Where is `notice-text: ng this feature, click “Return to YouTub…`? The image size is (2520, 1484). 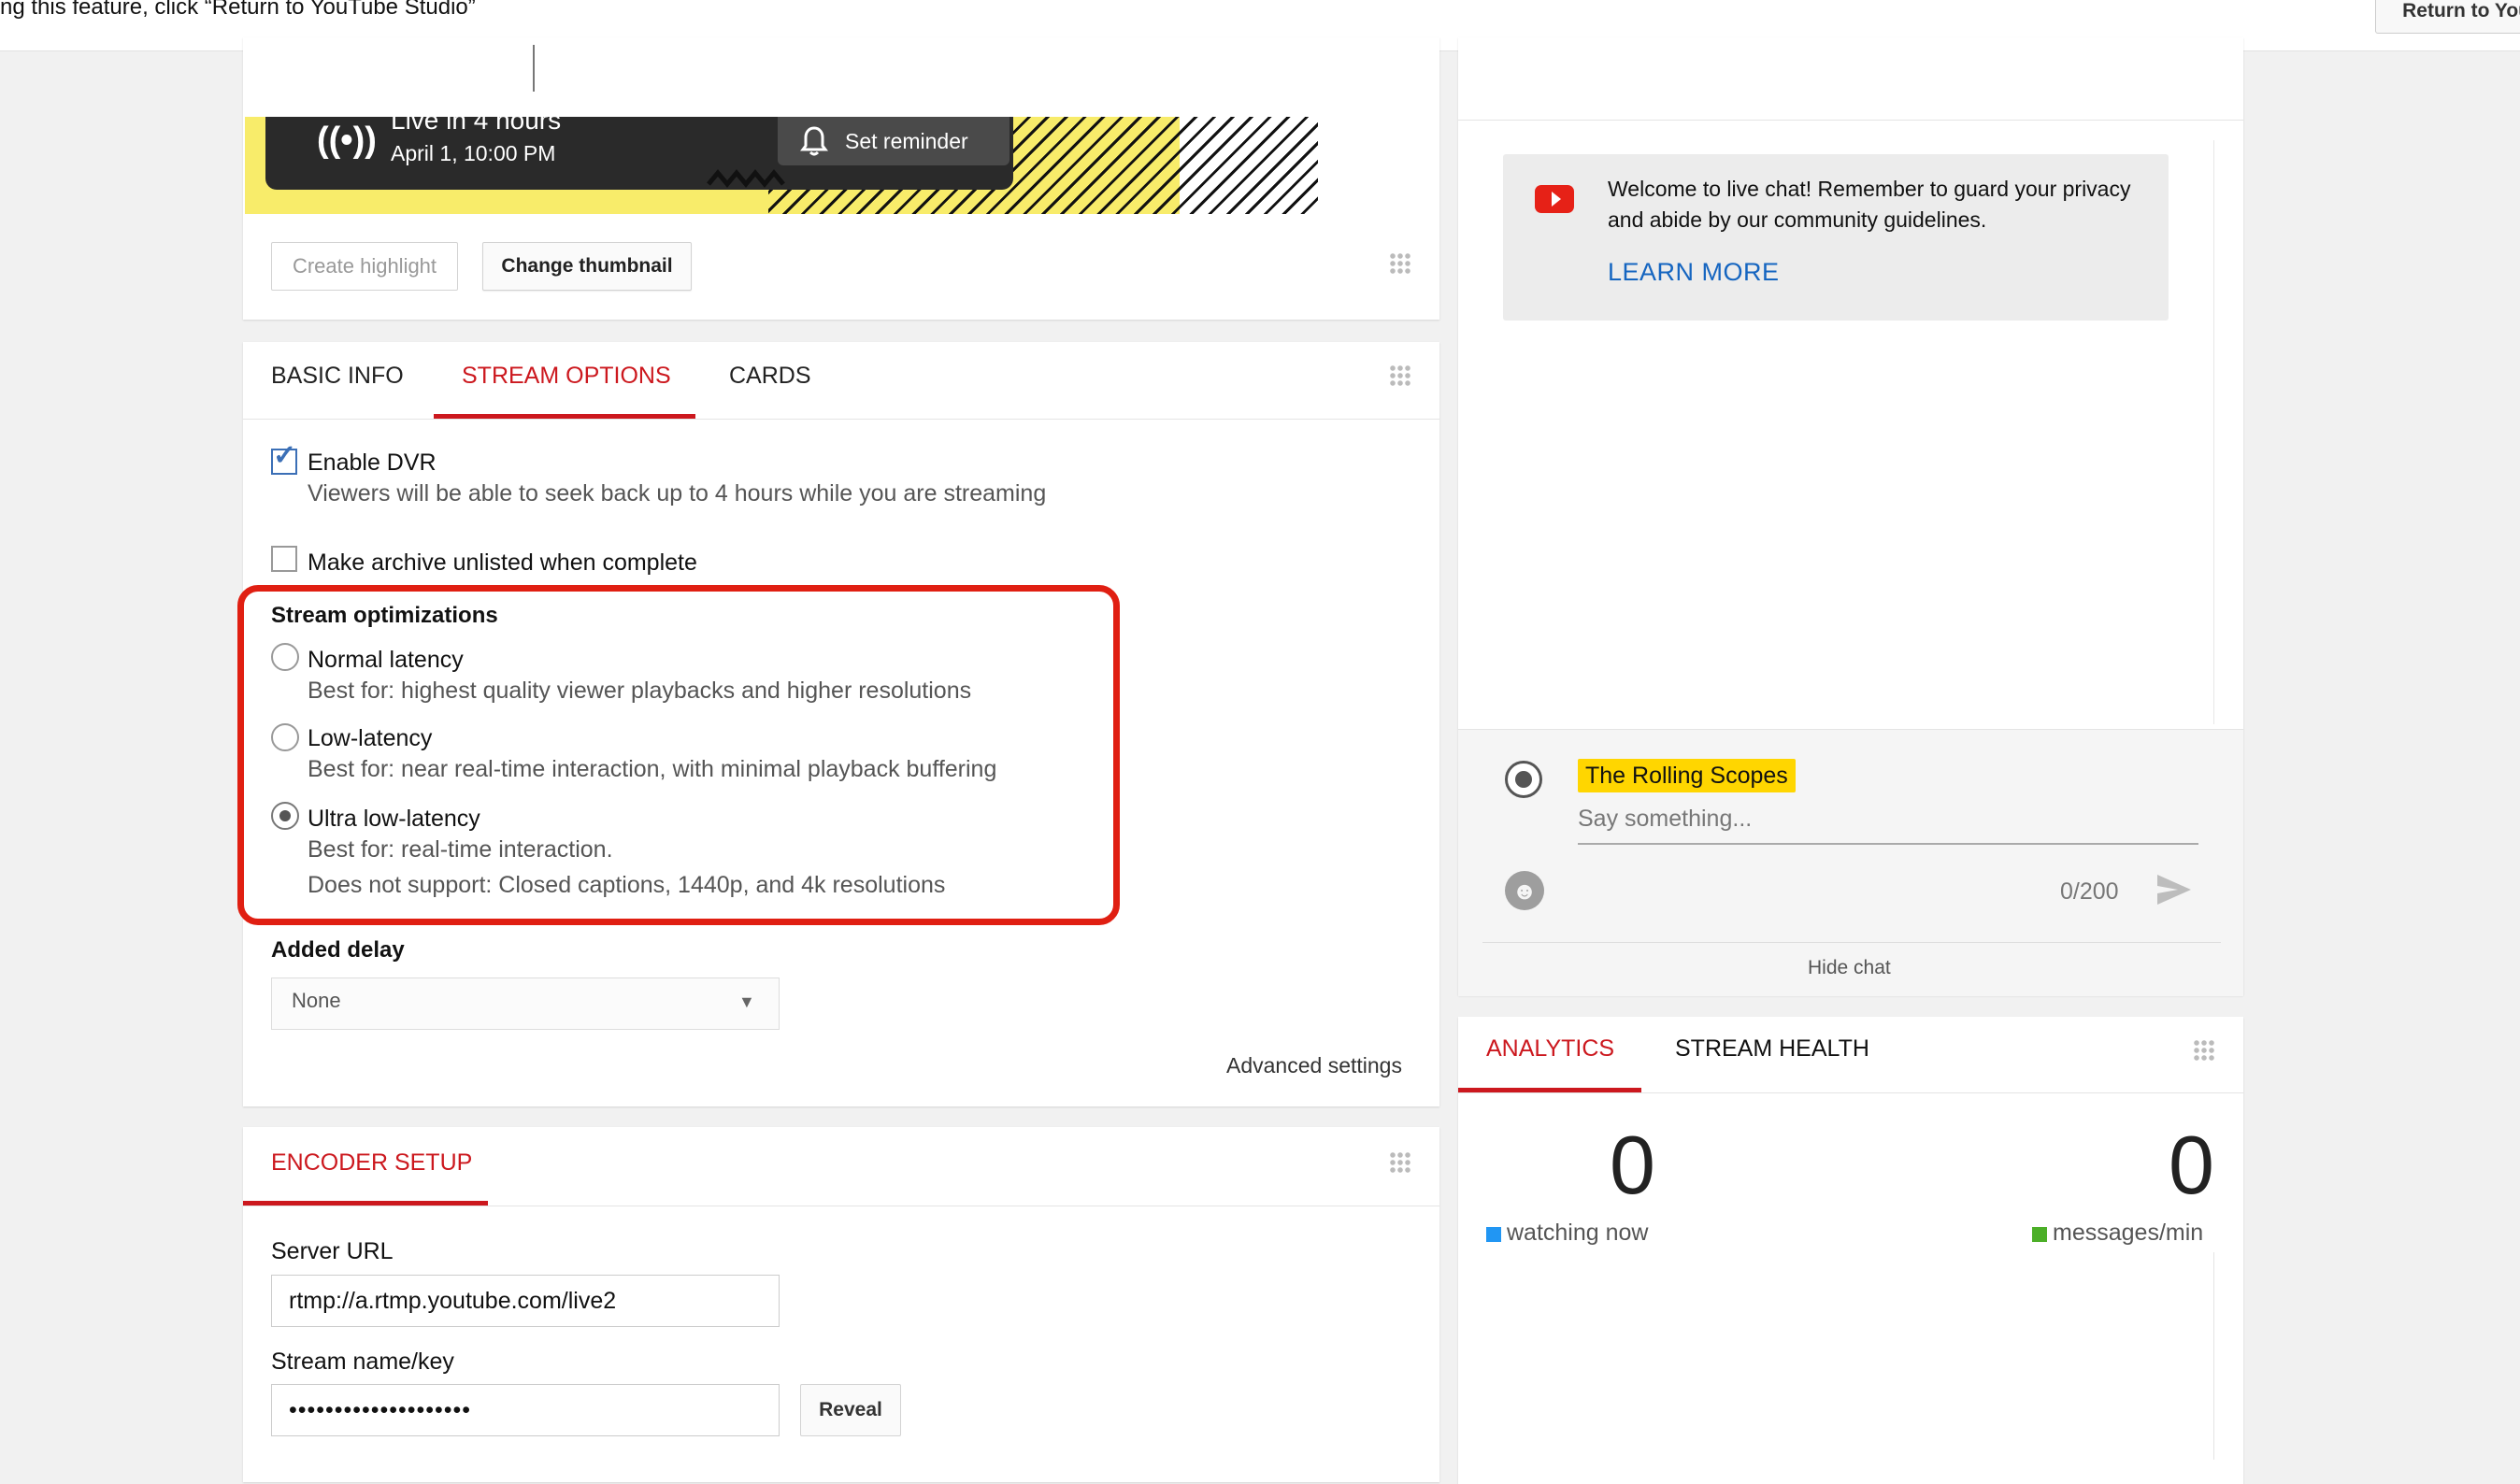 notice-text: ng this feature, click “Return to YouTub… is located at coordinates (238, 10).